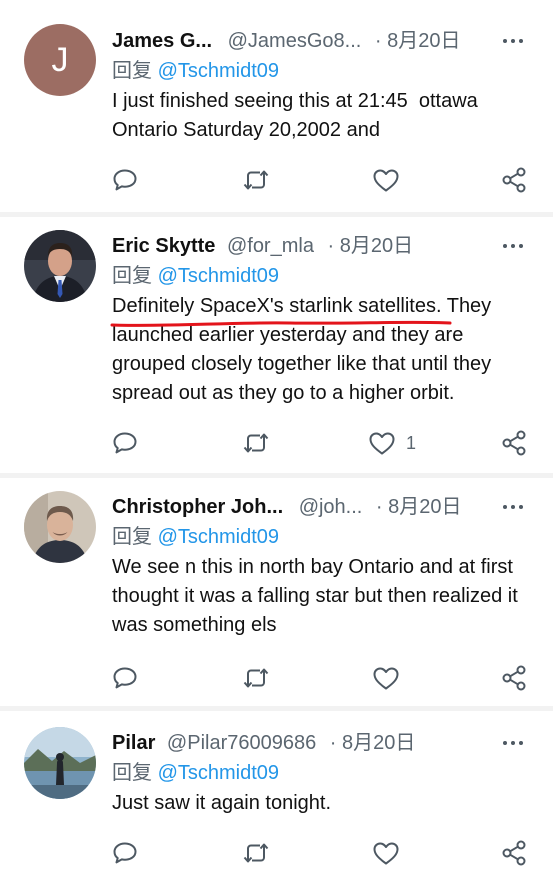 Image resolution: width=553 pixels, height=895 pixels. What do you see at coordinates (241, 743) in the screenshot?
I see `author-handle: @Pilar76009686` at bounding box center [241, 743].